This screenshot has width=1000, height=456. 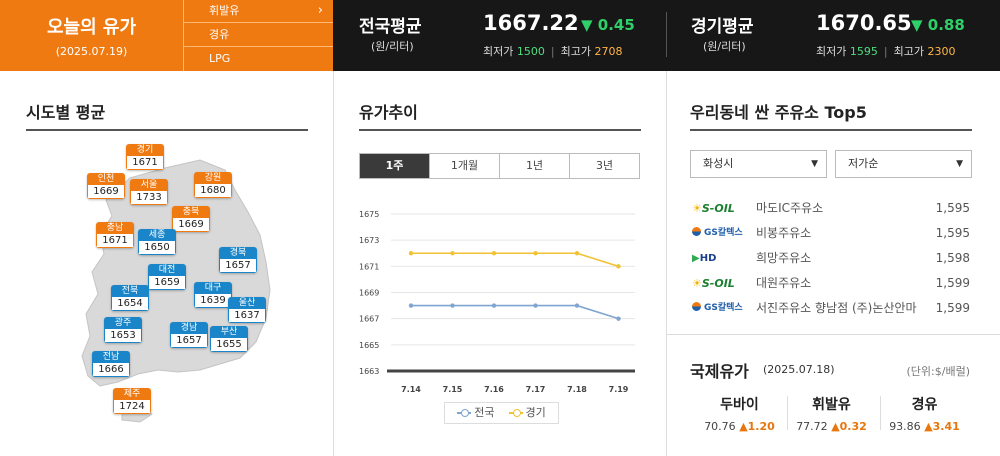 What do you see at coordinates (167, 270) in the screenshot?
I see `region-name: 대전` at bounding box center [167, 270].